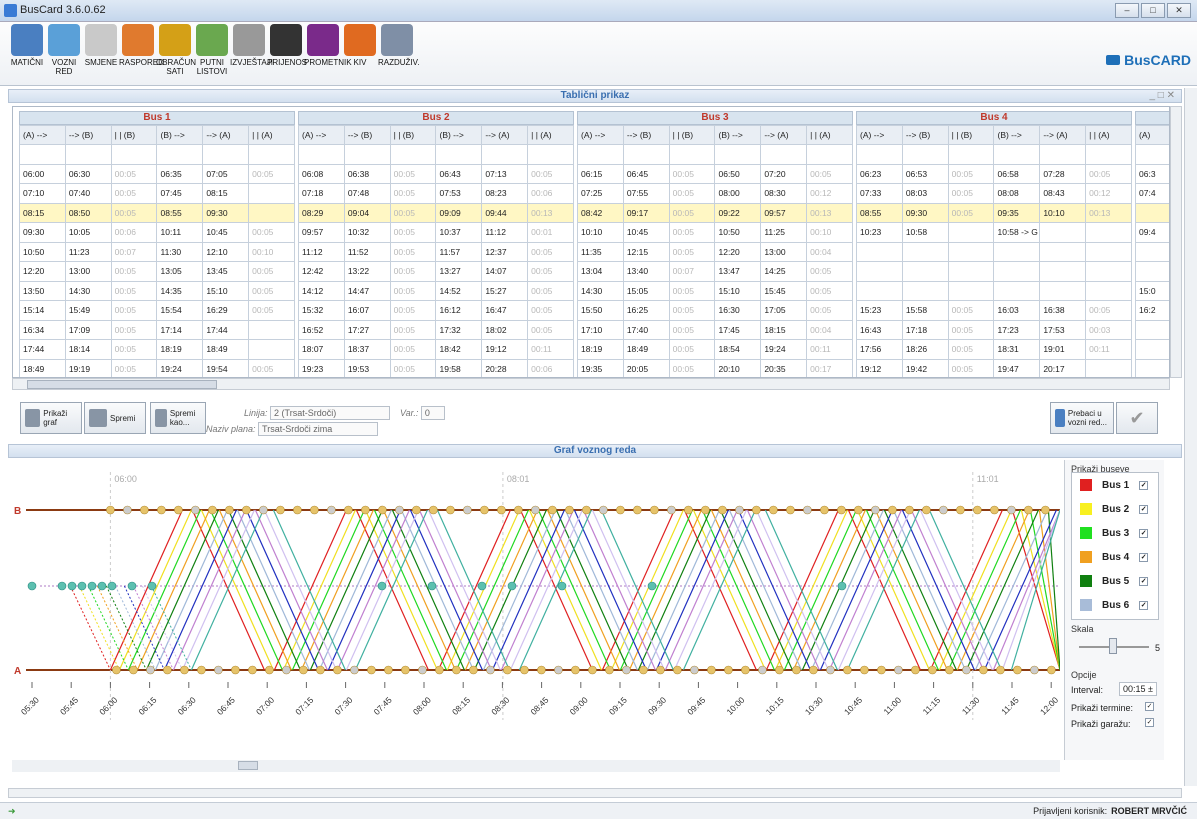  I want to click on table-cell: 19:01, so click(1063, 349).